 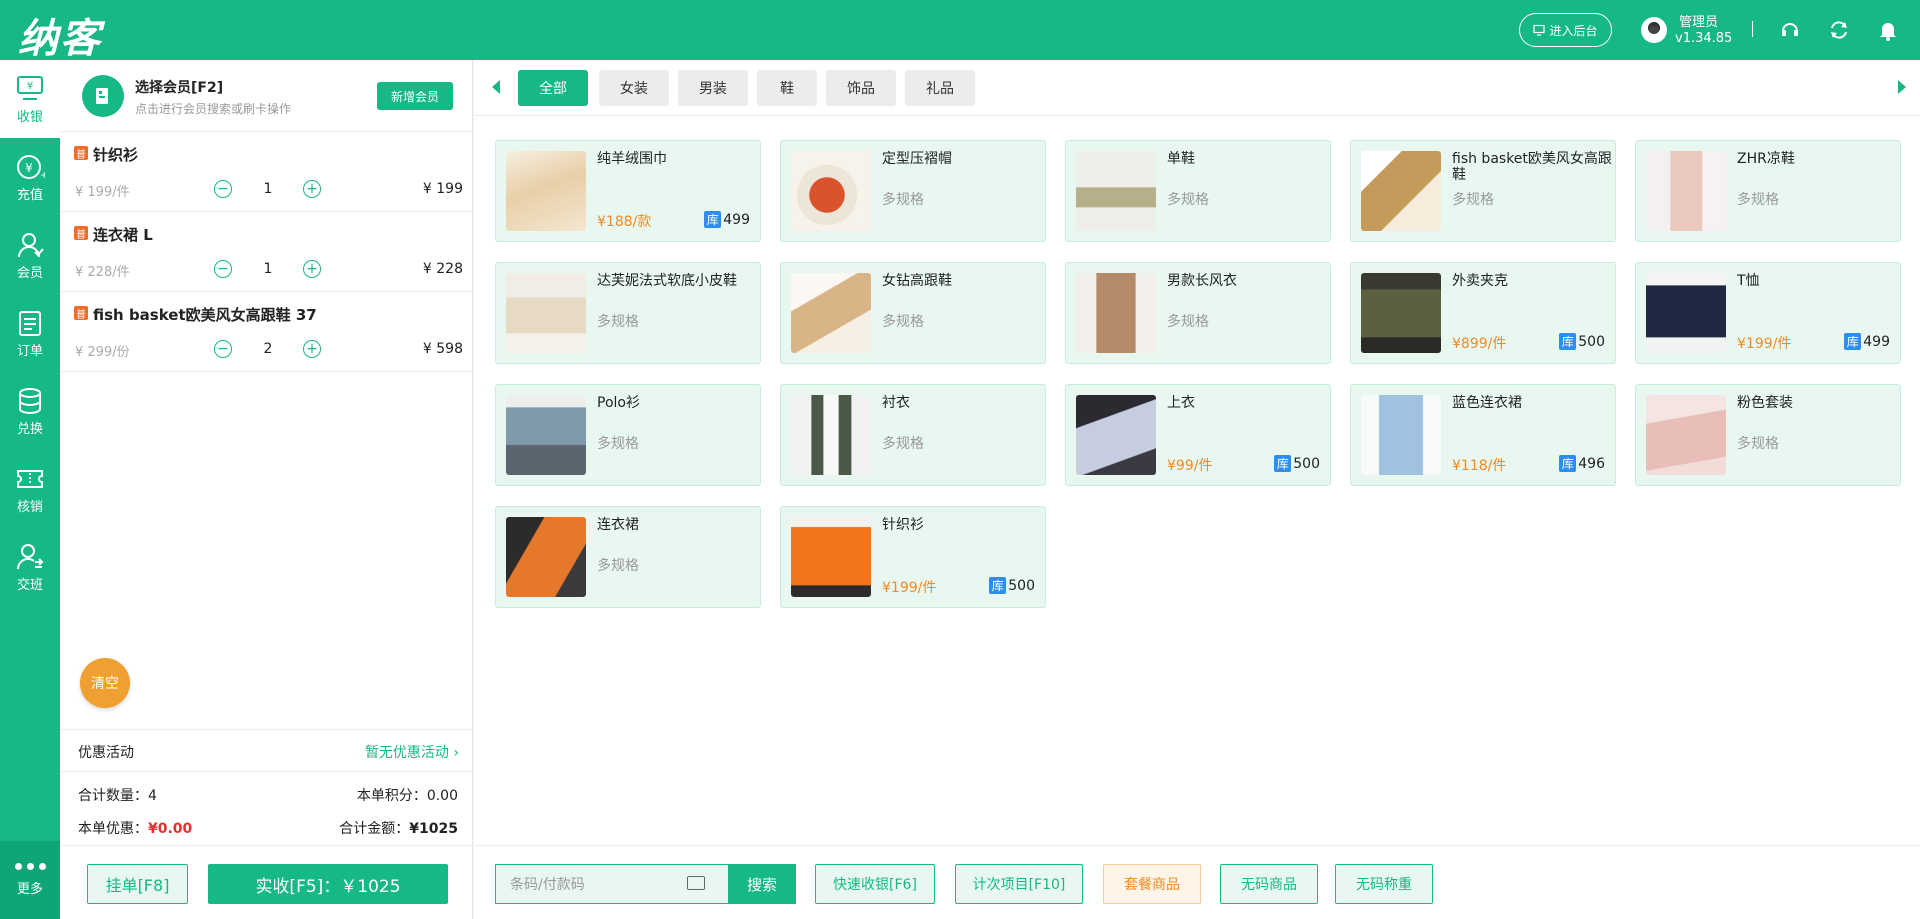 What do you see at coordinates (861, 88) in the screenshot?
I see `category-tab: 饰品` at bounding box center [861, 88].